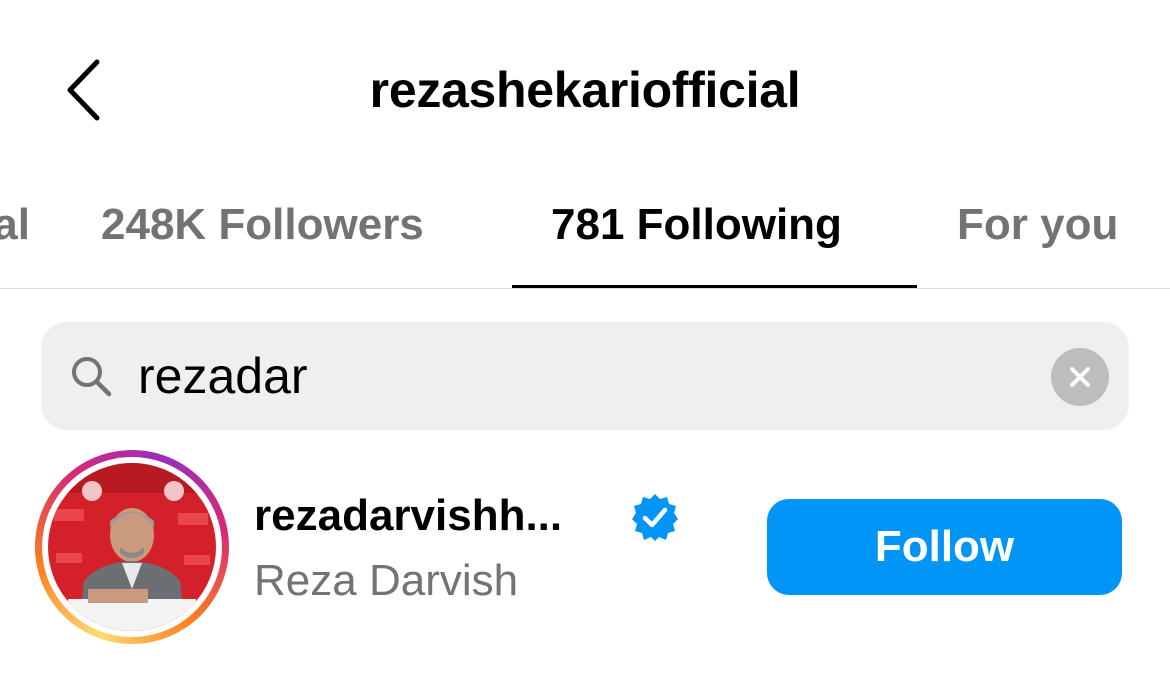 The image size is (1170, 673). What do you see at coordinates (585, 90) in the screenshot?
I see `page-title: rezashekariofficial` at bounding box center [585, 90].